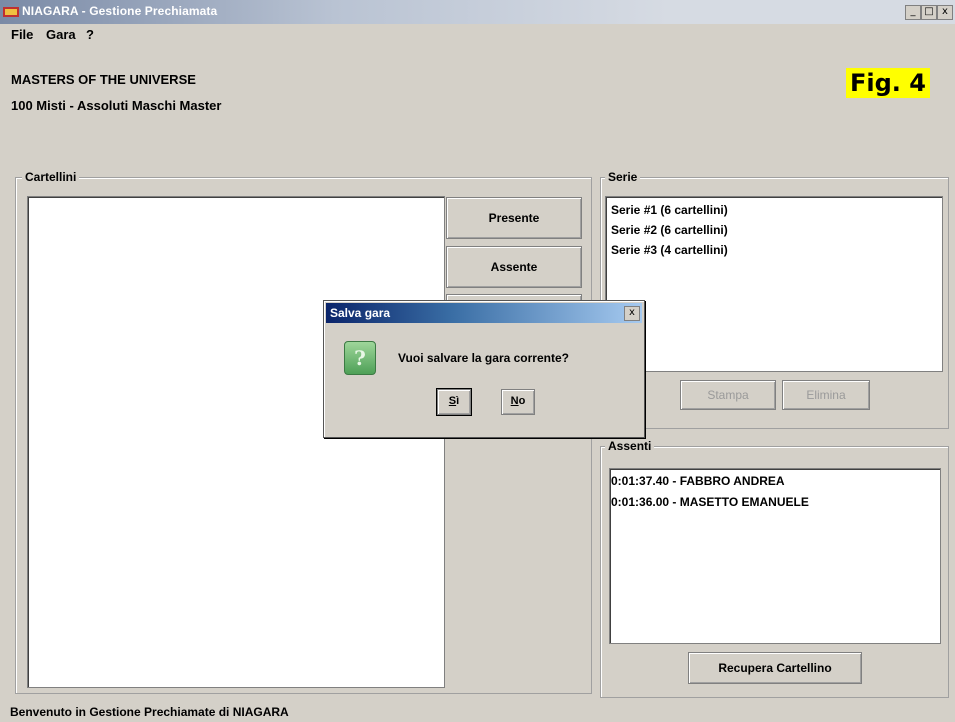 The height and width of the screenshot is (722, 955). What do you see at coordinates (484, 313) in the screenshot?
I see `dialog-titlebar: Salva gara x` at bounding box center [484, 313].